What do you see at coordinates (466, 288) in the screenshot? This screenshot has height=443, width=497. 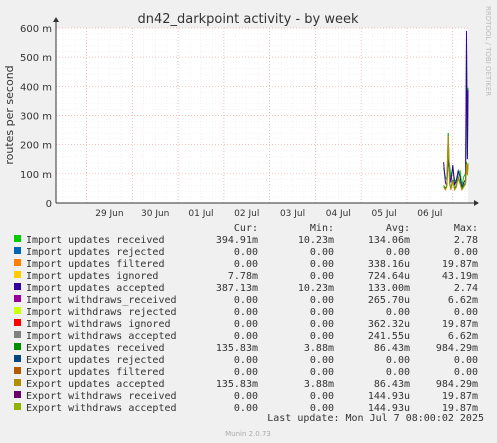 I see `legend-value: 2.74` at bounding box center [466, 288].